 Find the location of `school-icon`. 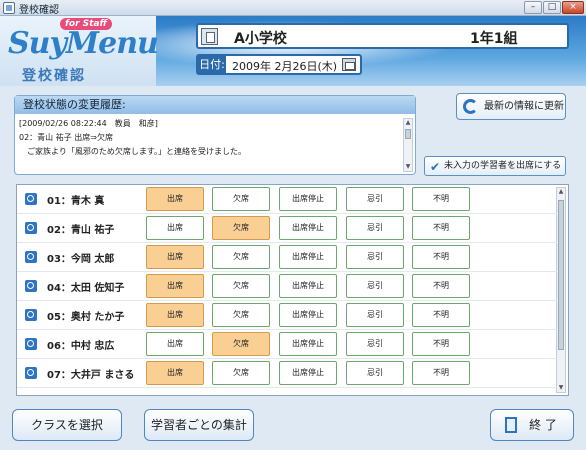

school-icon is located at coordinates (209, 36).